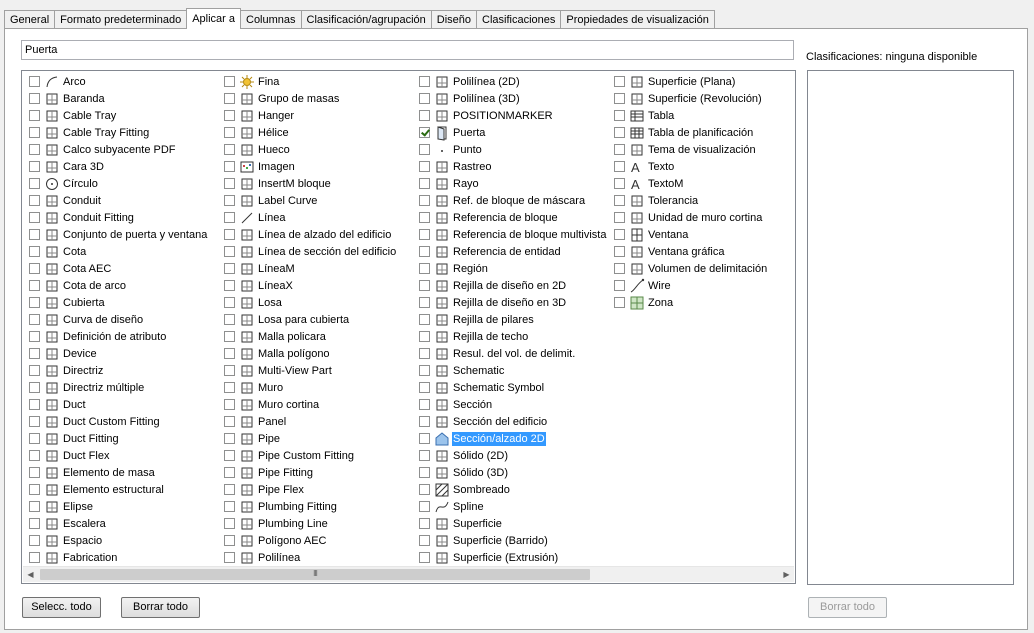 Image resolution: width=1034 pixels, height=633 pixels. Describe the element at coordinates (95, 489) in the screenshot. I see `list-item: Elemento estructural` at that location.